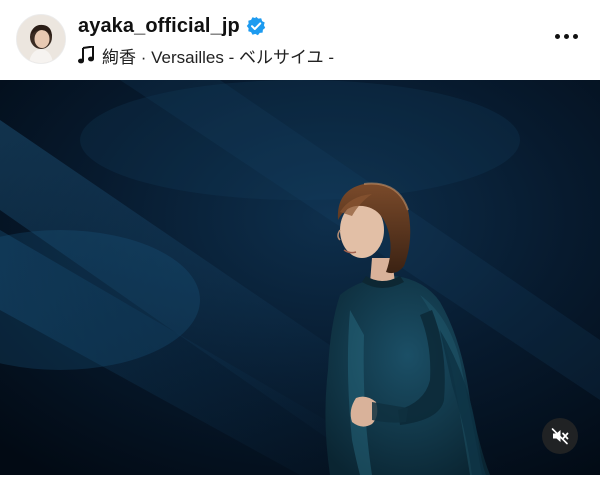  I want to click on avatar-portrait, so click(41, 39).